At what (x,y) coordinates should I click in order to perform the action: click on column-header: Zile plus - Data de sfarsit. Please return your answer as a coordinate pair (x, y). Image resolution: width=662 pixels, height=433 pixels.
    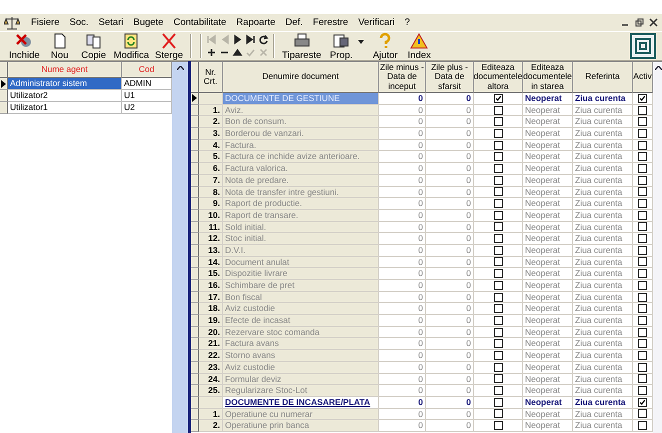
    Looking at the image, I should click on (450, 77).